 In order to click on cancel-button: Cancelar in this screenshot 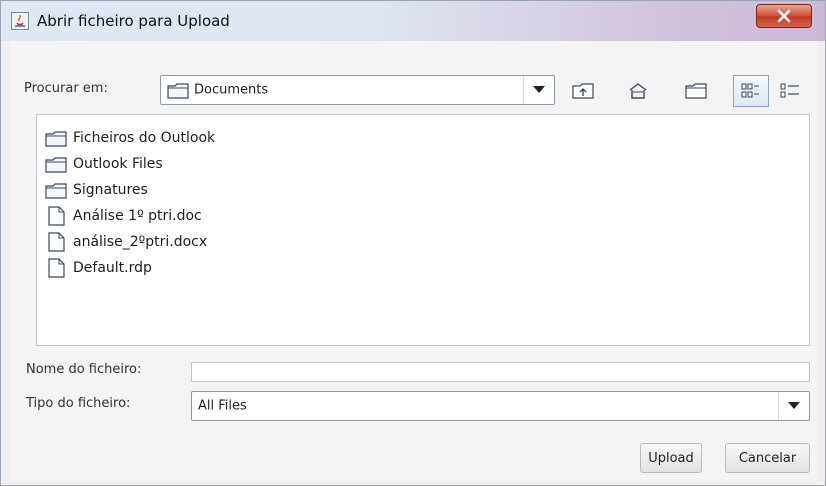, I will do `click(767, 458)`.